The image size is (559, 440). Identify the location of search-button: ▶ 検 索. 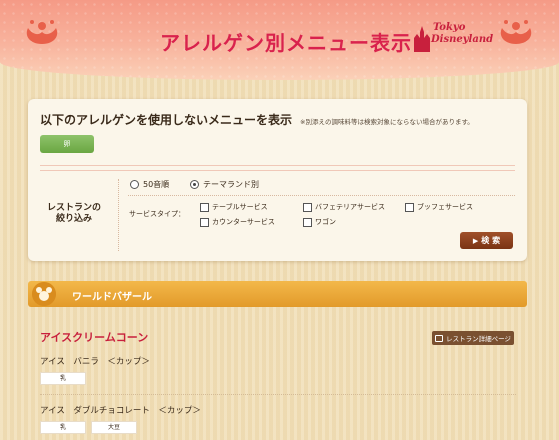
(486, 240).